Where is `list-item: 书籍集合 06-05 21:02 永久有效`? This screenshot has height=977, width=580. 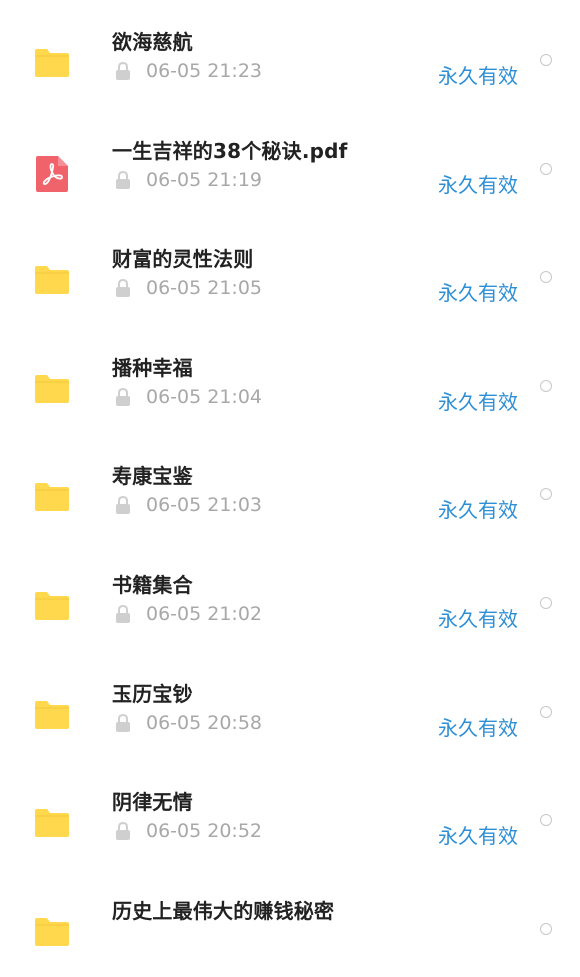
list-item: 书籍集合 06-05 21:02 永久有效 is located at coordinates (290, 597).